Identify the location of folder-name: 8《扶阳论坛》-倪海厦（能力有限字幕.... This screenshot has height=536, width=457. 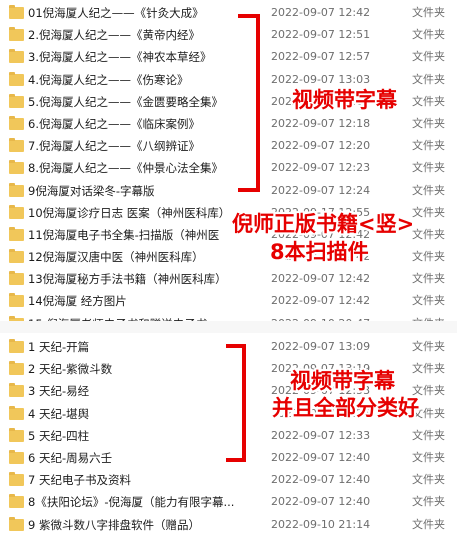
(131, 502).